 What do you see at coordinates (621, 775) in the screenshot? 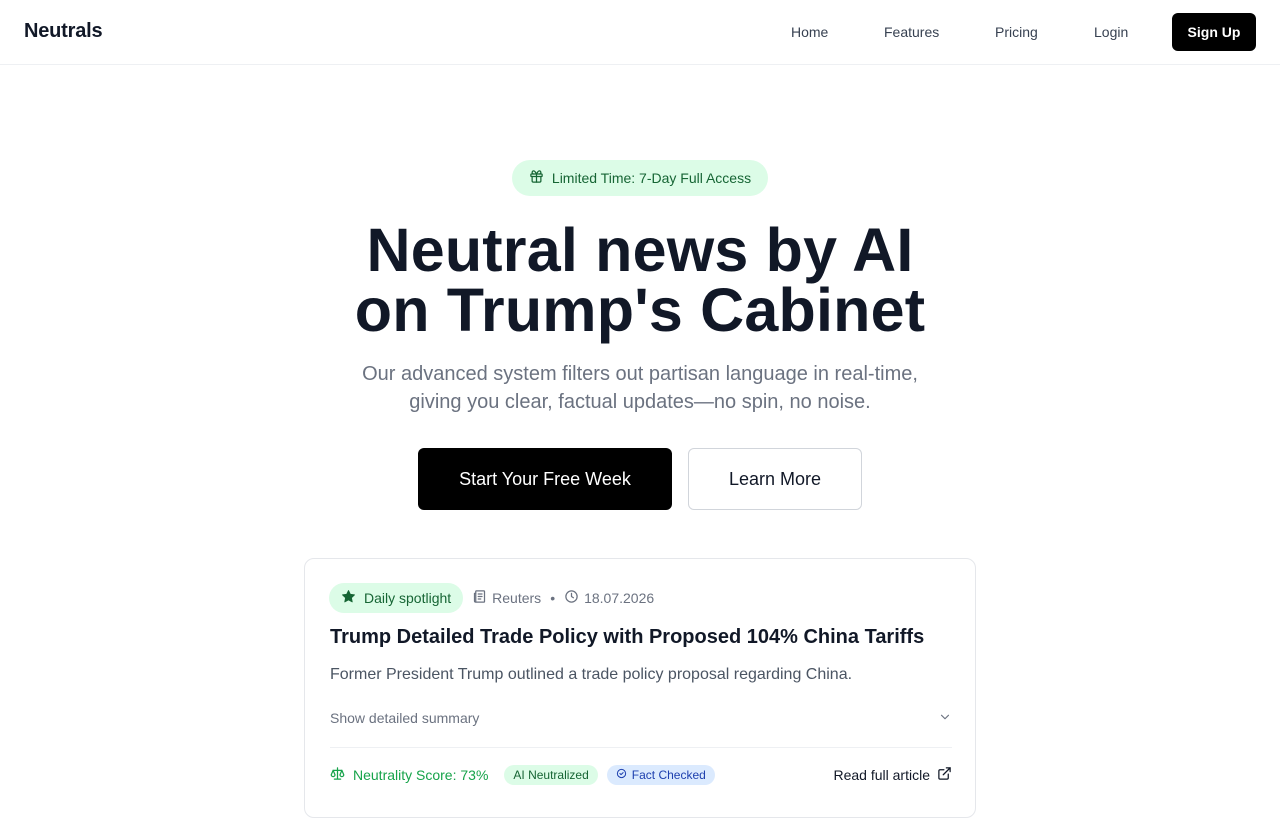
I see `check-circle-icon` at bounding box center [621, 775].